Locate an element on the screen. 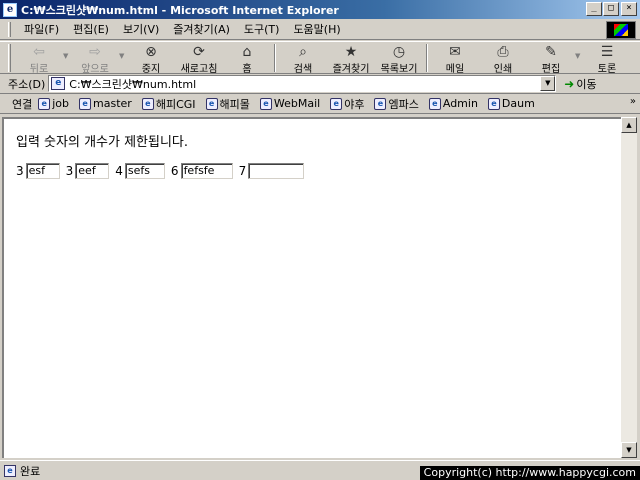 The height and width of the screenshot is (480, 640). back-label: 뒤로 is located at coordinates (39, 69).